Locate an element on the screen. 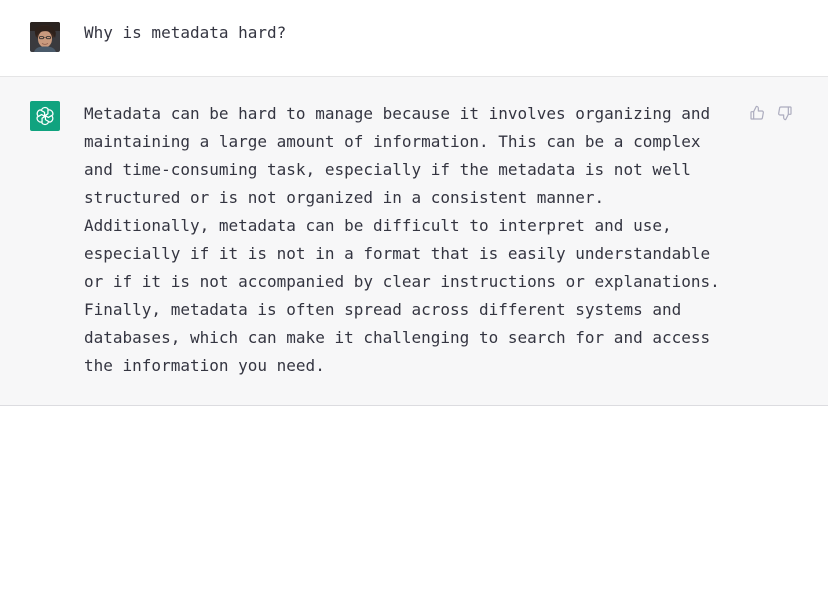  thumbs-down-button is located at coordinates (785, 113).